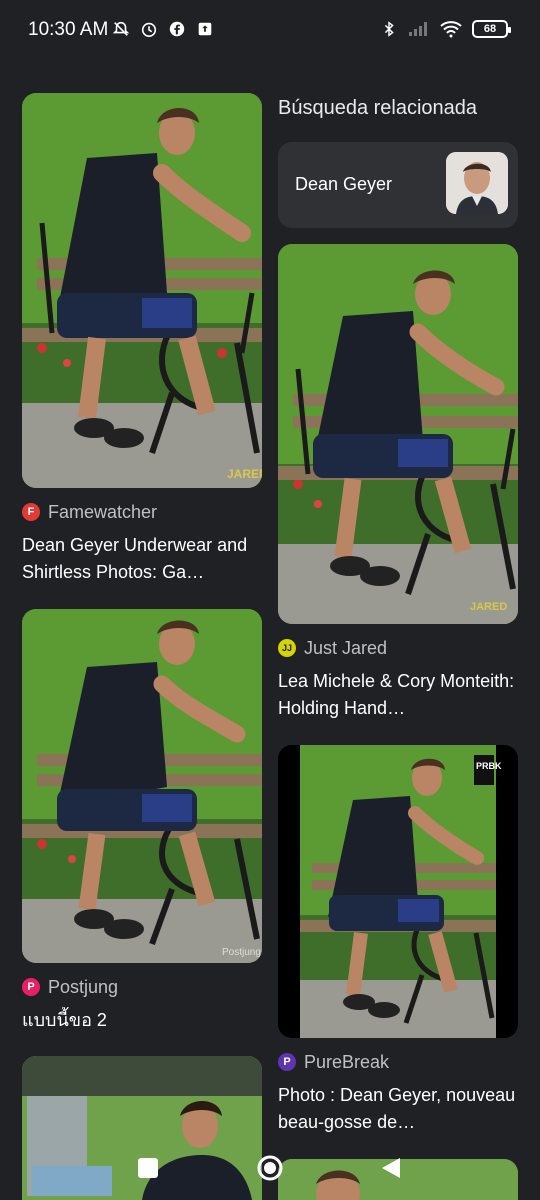 This screenshot has width=540, height=1200. What do you see at coordinates (241, 952) in the screenshot?
I see `image-watermark: Postjung` at bounding box center [241, 952].